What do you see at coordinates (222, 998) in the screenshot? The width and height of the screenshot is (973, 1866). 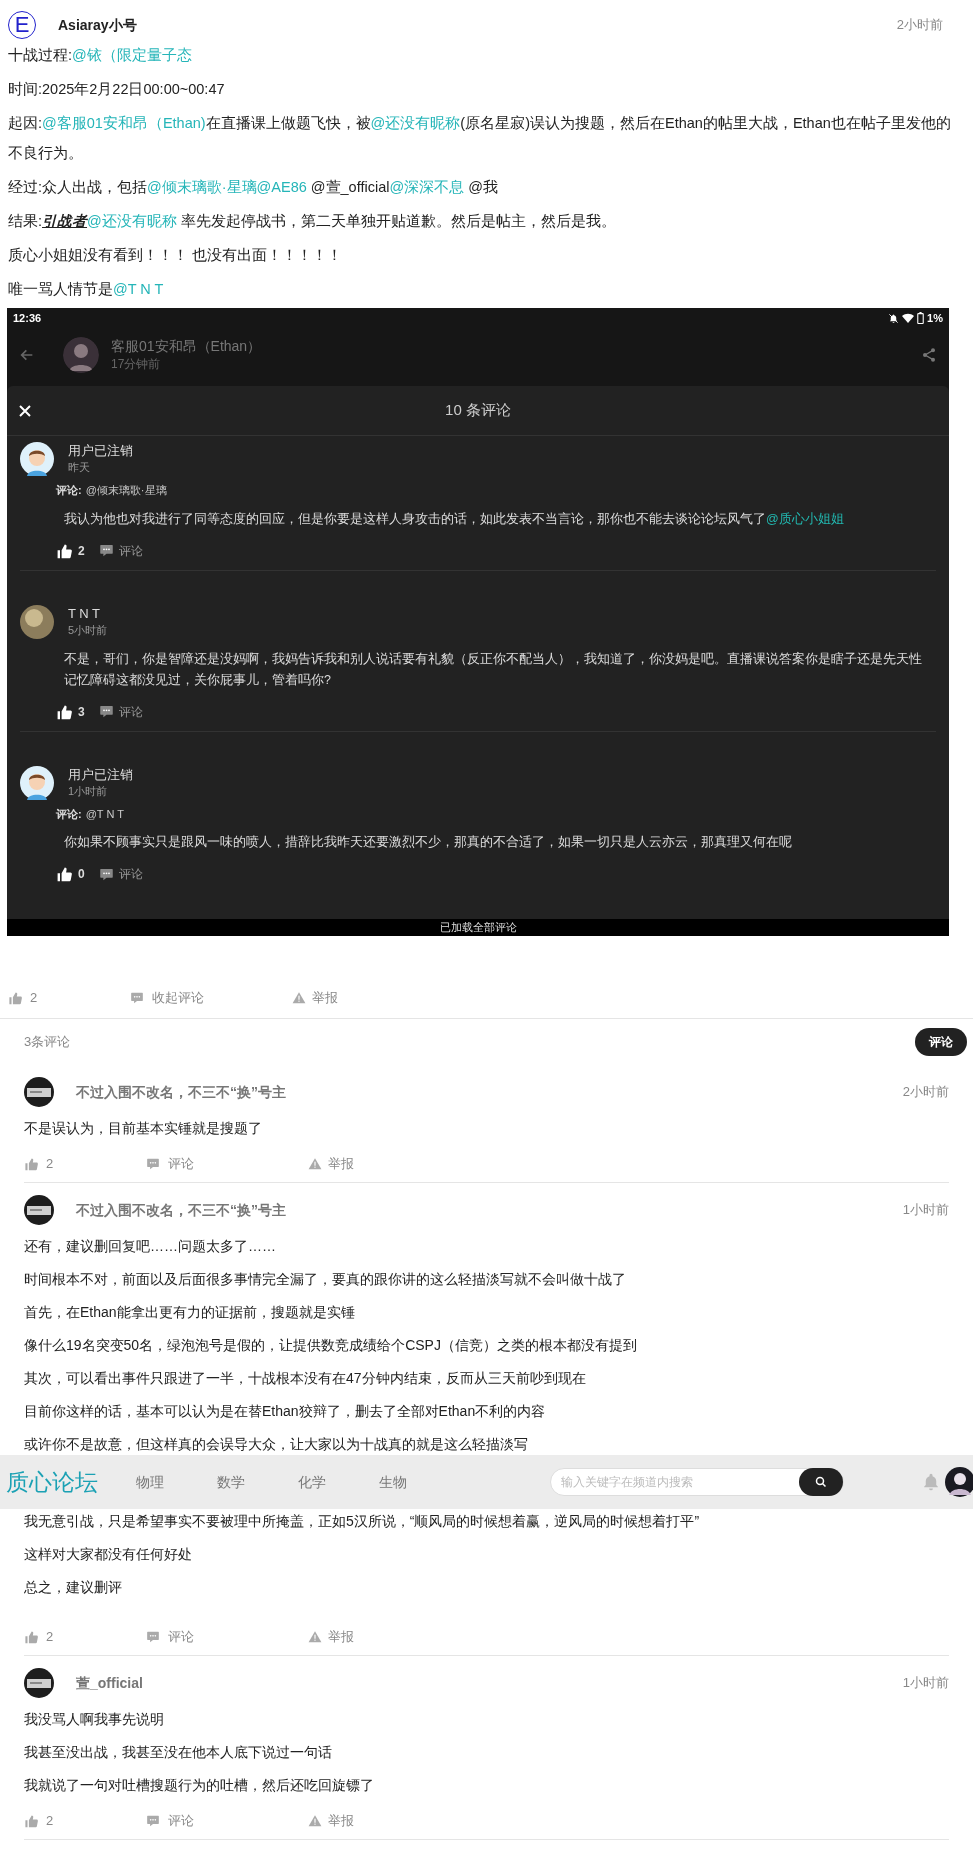 I see `comment-link: 收起评论` at bounding box center [222, 998].